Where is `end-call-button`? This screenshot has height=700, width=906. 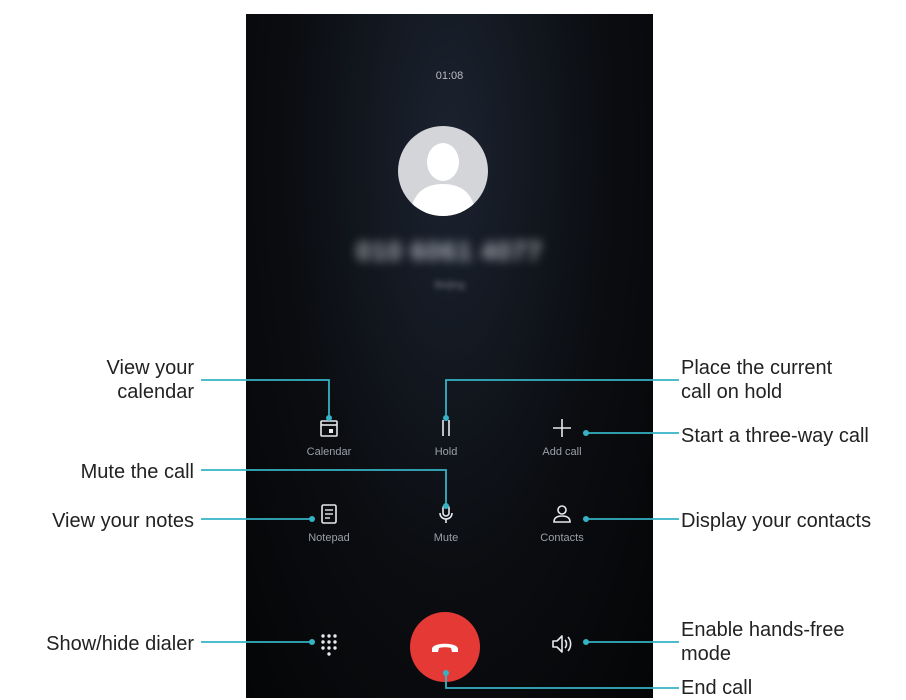
end-call-button is located at coordinates (445, 647).